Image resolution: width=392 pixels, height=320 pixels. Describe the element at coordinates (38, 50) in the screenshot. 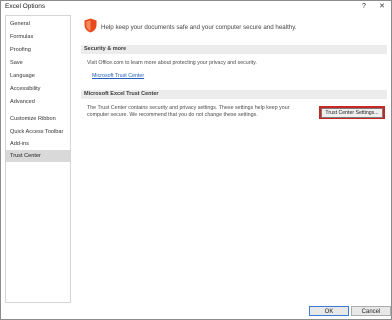

I see `sidebar-item-proofing: Proofing` at that location.